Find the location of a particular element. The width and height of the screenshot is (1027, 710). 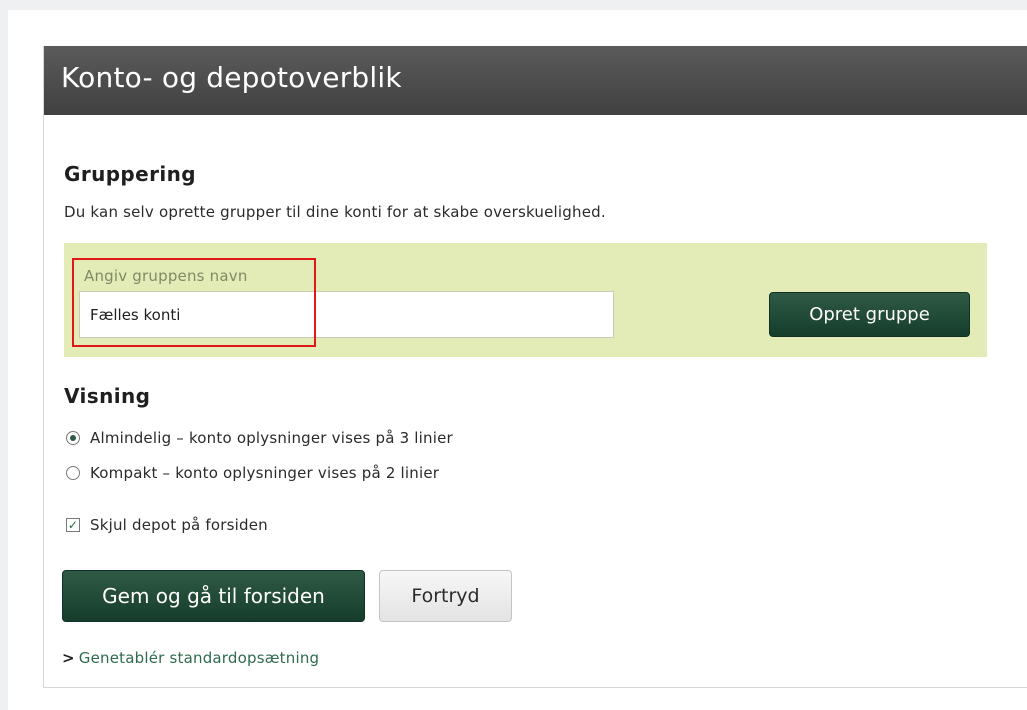

panel-header: Konto- og depotoverblik is located at coordinates (535, 80).